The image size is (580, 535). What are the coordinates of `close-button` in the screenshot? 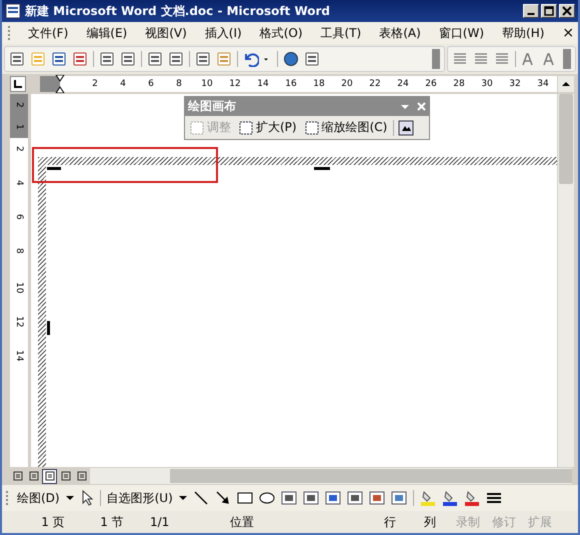 It's located at (567, 11).